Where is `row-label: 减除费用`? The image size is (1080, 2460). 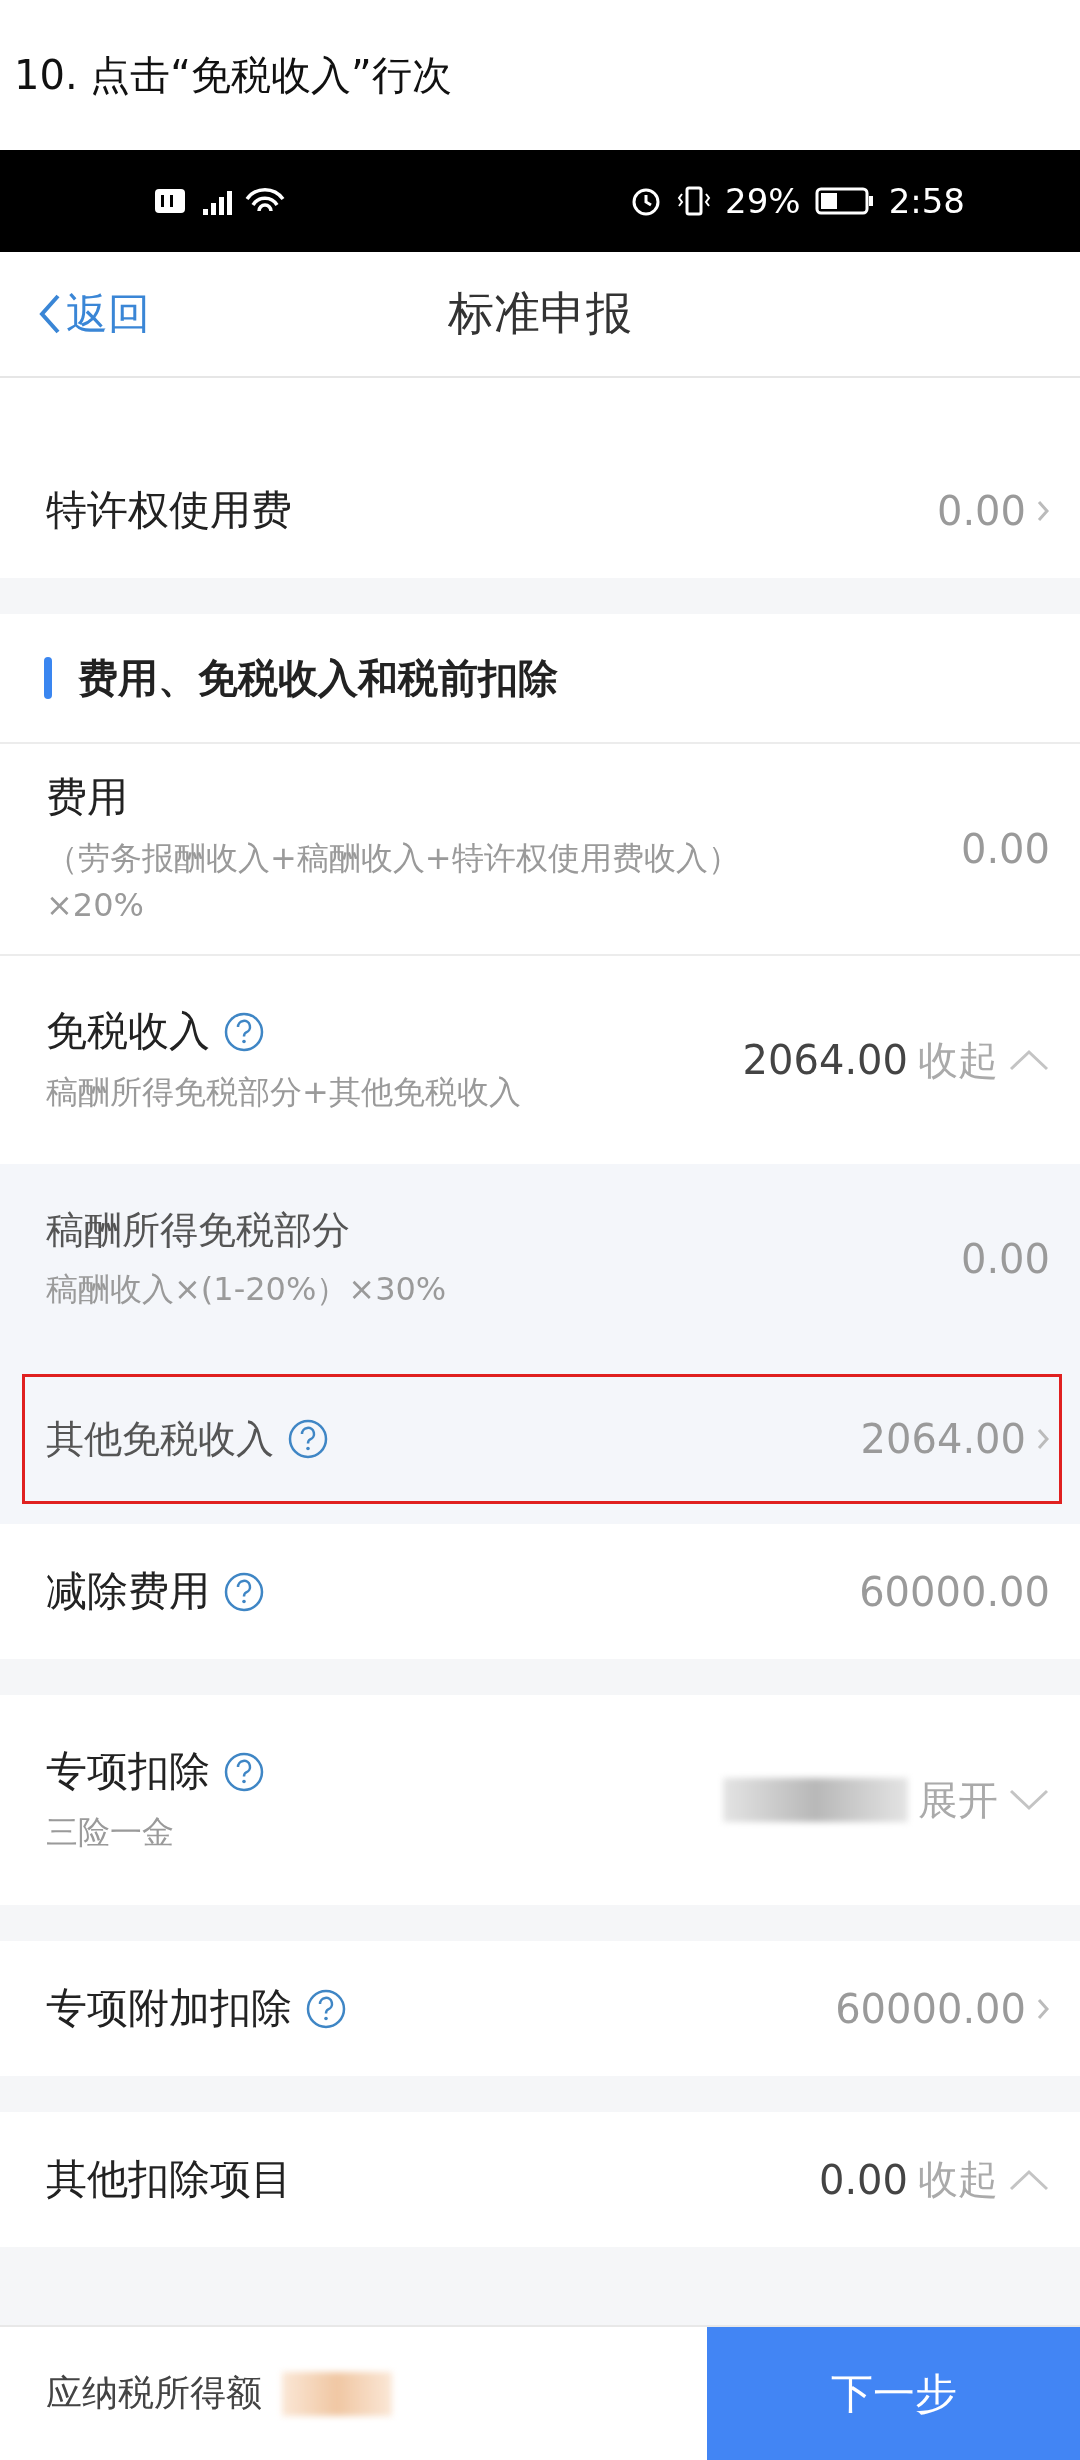
row-label: 减除费用 is located at coordinates (128, 1591).